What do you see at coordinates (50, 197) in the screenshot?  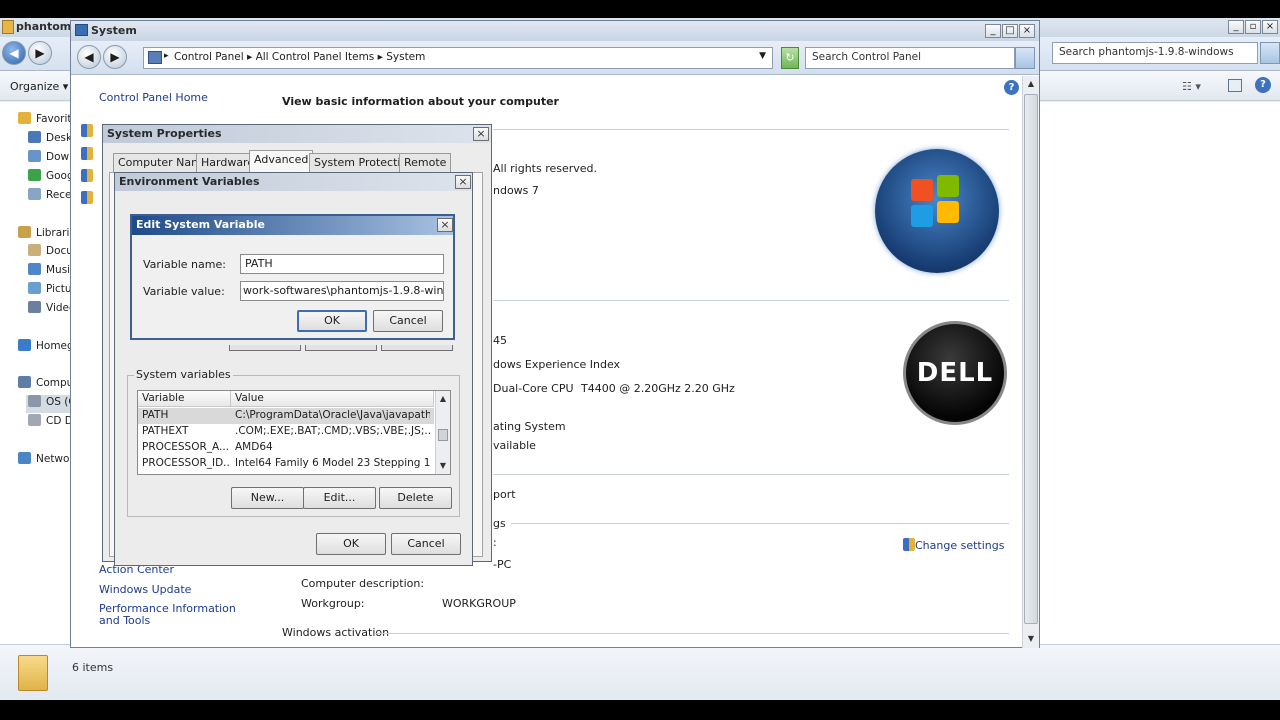 I see `sidebar-item: Rece` at bounding box center [50, 197].